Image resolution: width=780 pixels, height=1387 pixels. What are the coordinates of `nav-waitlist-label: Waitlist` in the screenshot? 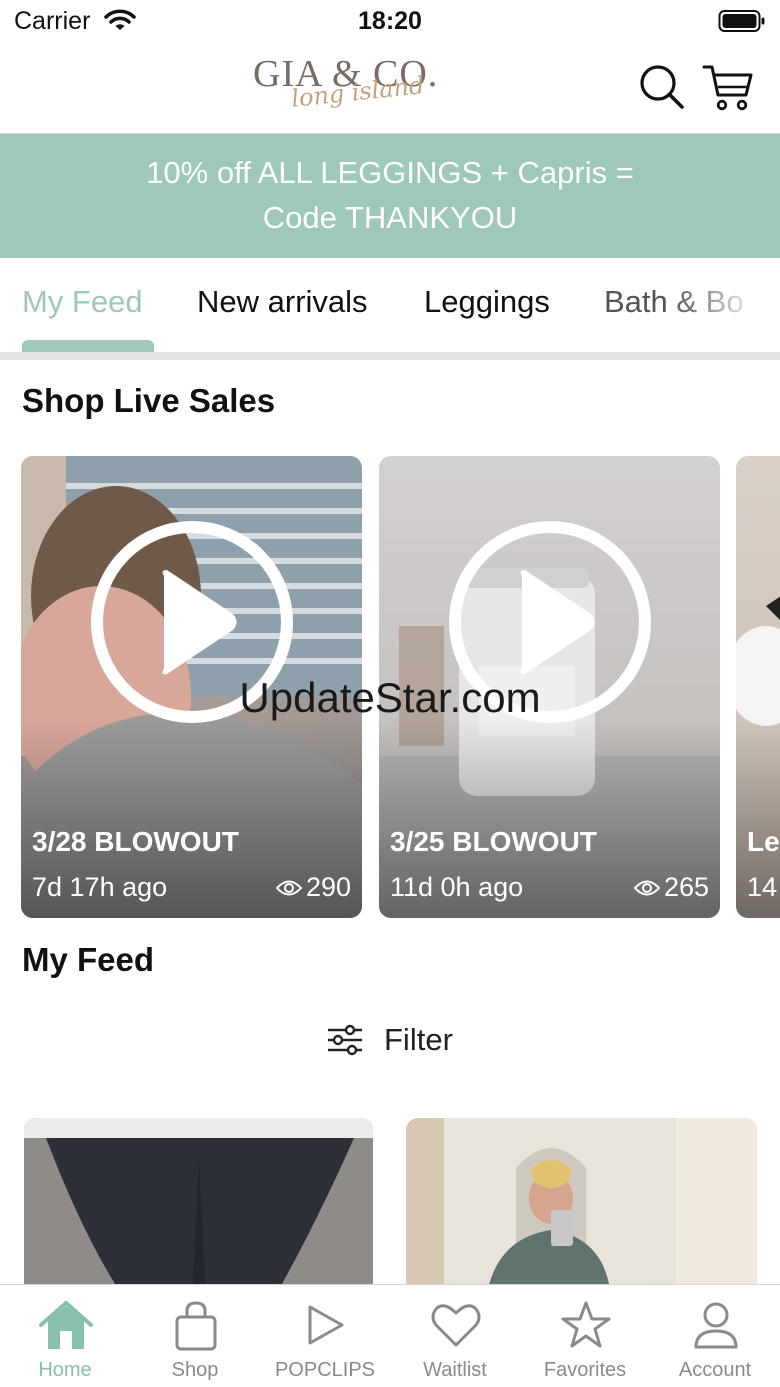 It's located at (455, 1370).